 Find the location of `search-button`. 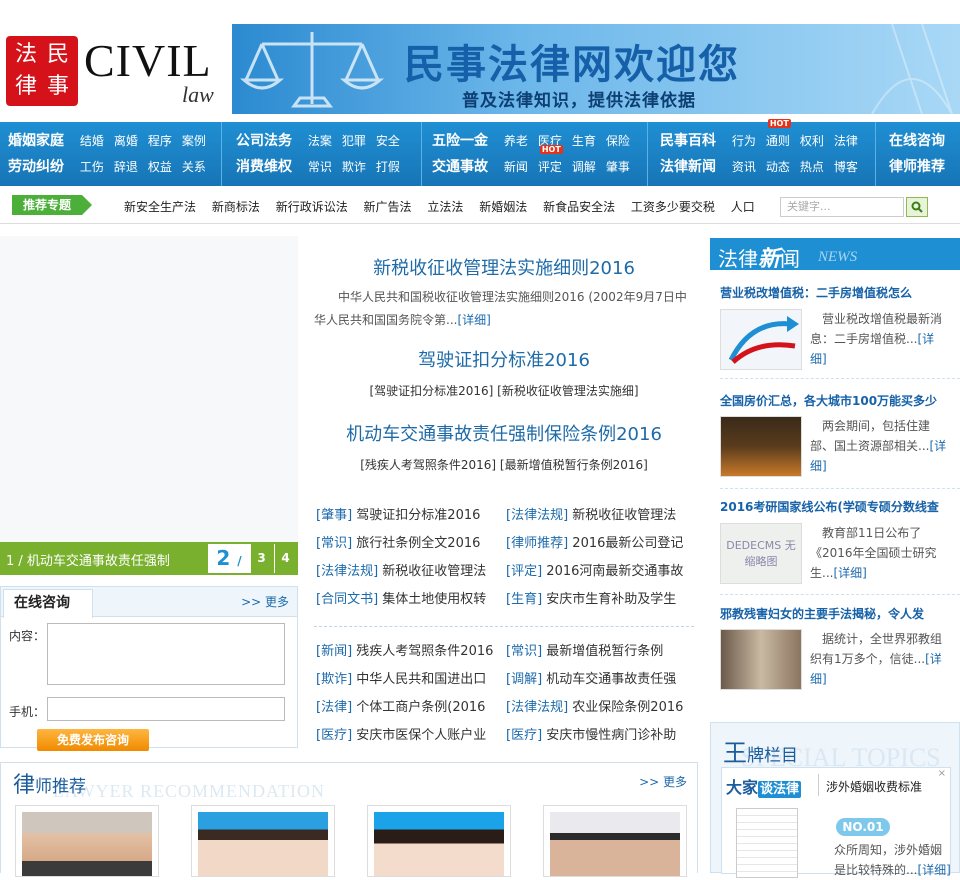

search-button is located at coordinates (917, 207).